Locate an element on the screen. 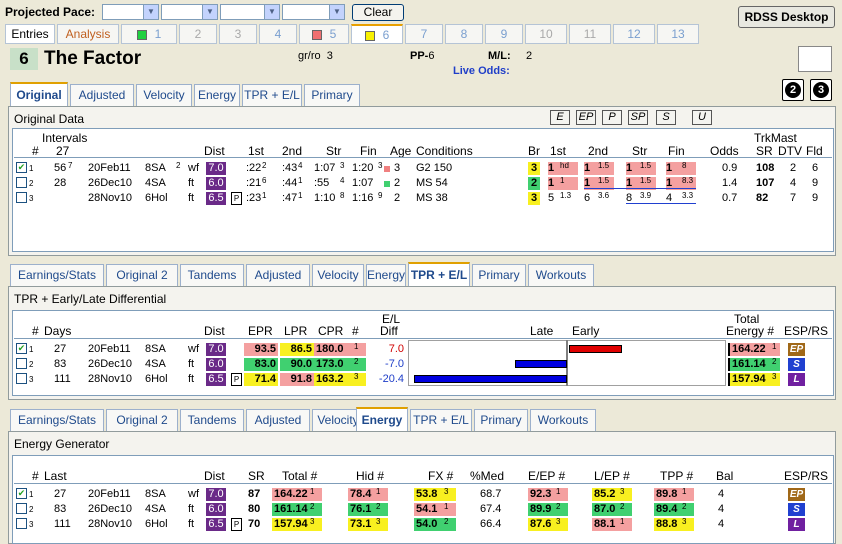  race-date: 28Nov10 is located at coordinates (110, 198).